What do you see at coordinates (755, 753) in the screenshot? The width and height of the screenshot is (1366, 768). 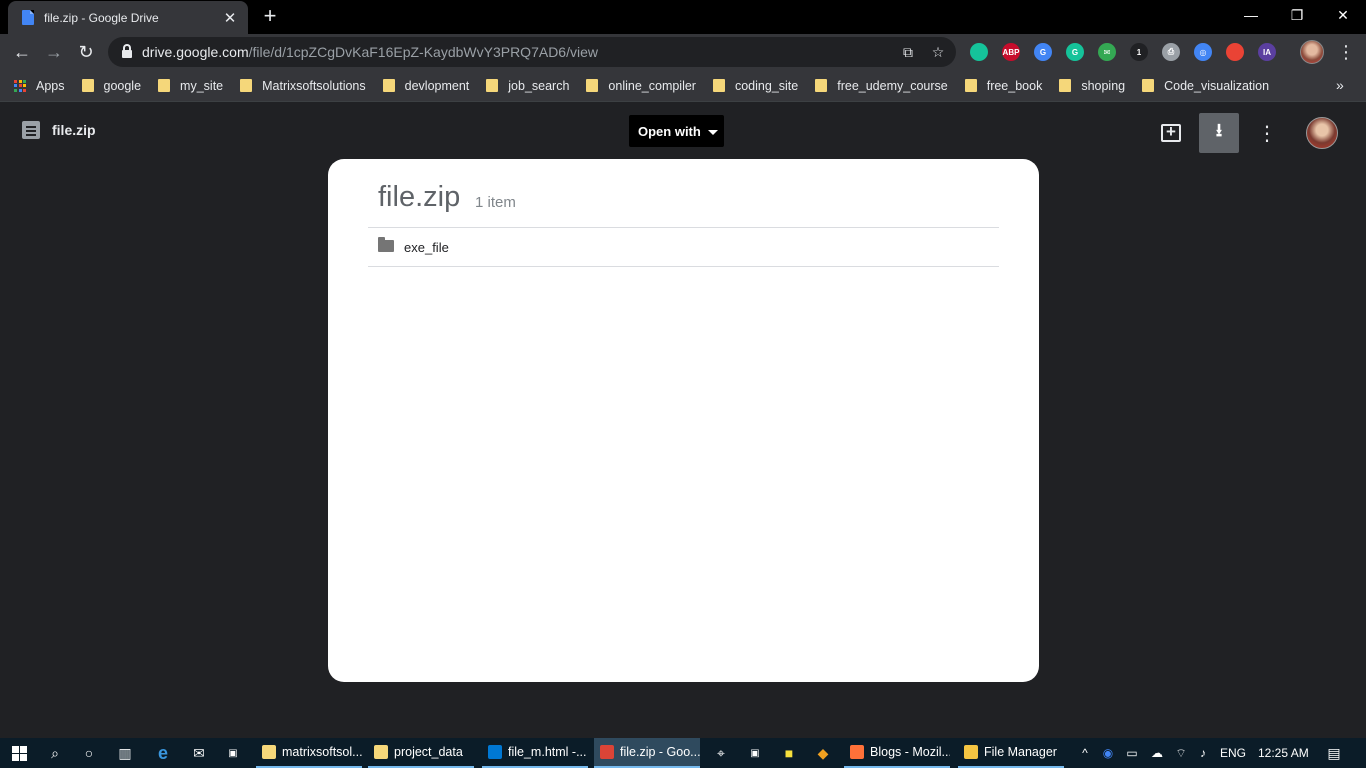 I see `cmd-icon: ▣` at bounding box center [755, 753].